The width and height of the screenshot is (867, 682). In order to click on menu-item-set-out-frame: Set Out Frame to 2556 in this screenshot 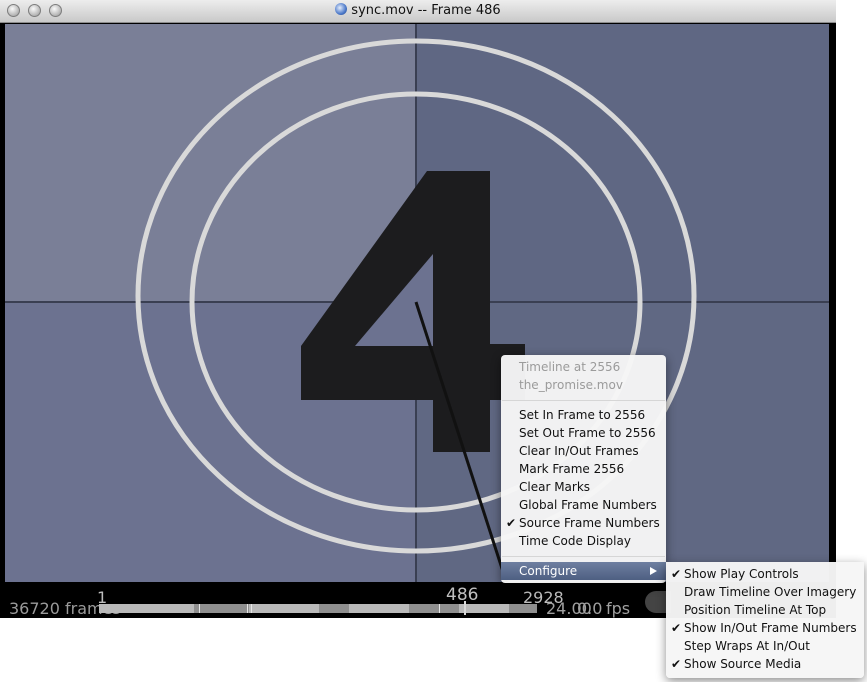, I will do `click(583, 433)`.